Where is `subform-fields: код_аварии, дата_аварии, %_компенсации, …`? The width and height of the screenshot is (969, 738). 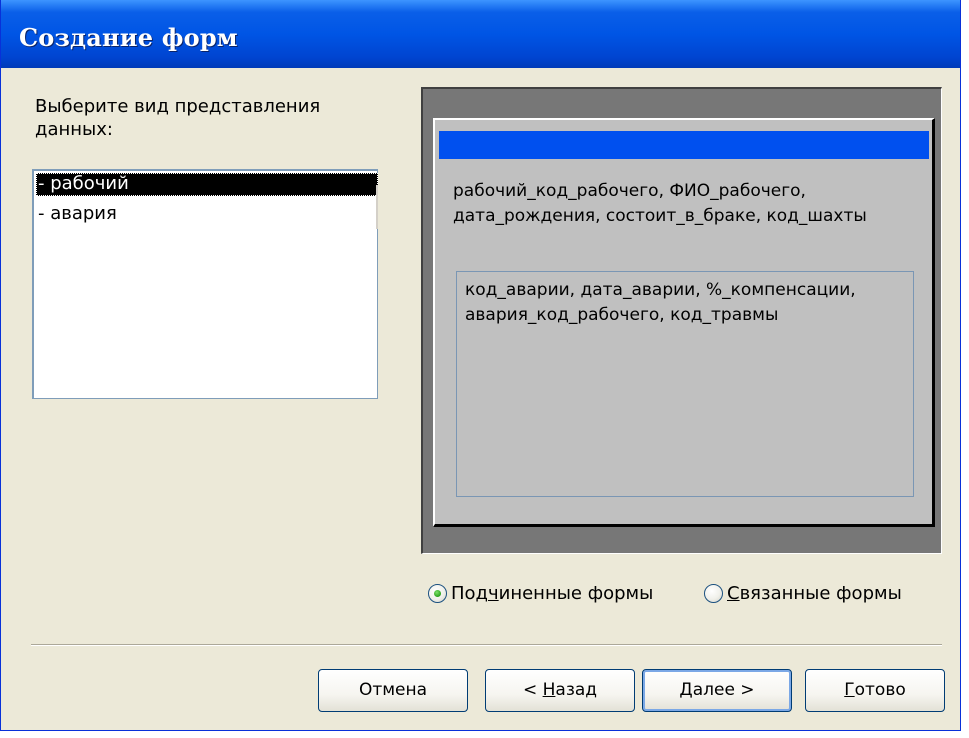 subform-fields: код_аварии, дата_аварии, %_компенсации, … is located at coordinates (660, 302).